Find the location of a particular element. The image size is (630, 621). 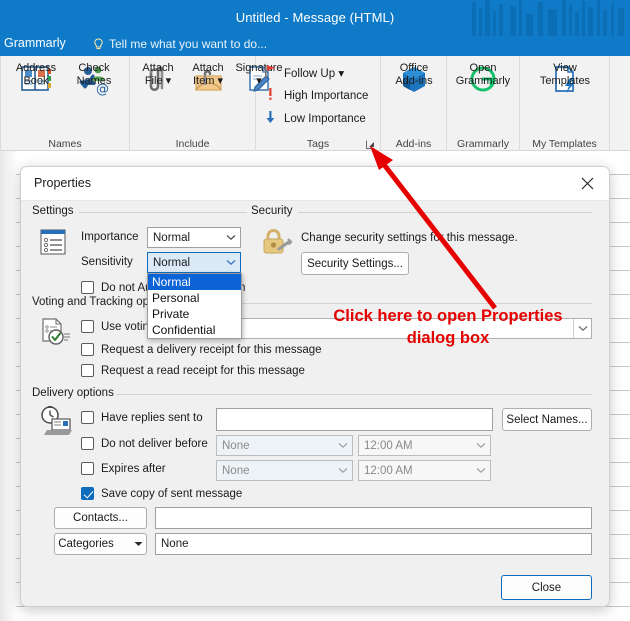

left-margin-shade is located at coordinates (8, 386).